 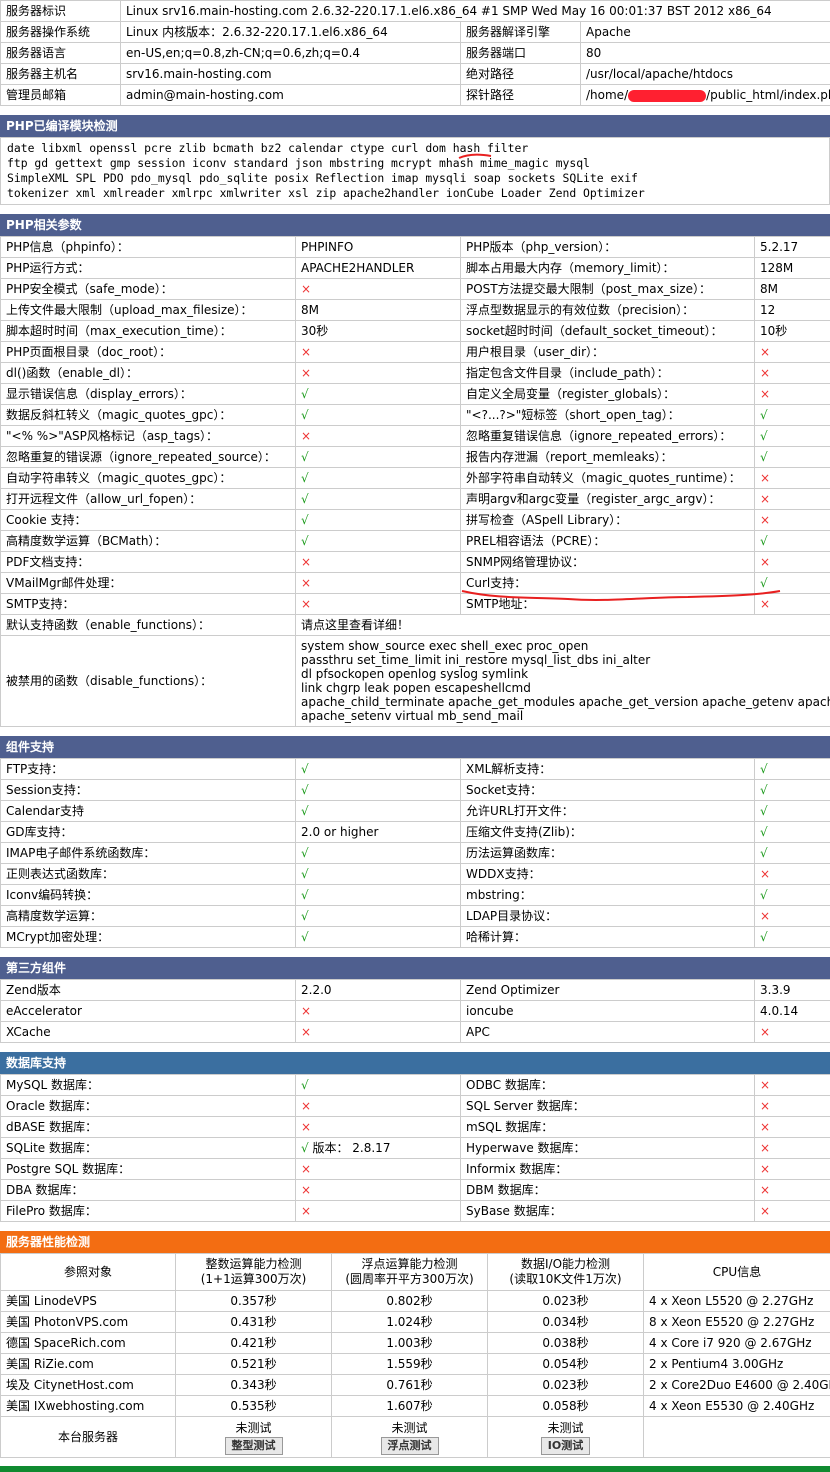 What do you see at coordinates (148, 1106) in the screenshot?
I see `row-label: Oracle 数据库：` at bounding box center [148, 1106].